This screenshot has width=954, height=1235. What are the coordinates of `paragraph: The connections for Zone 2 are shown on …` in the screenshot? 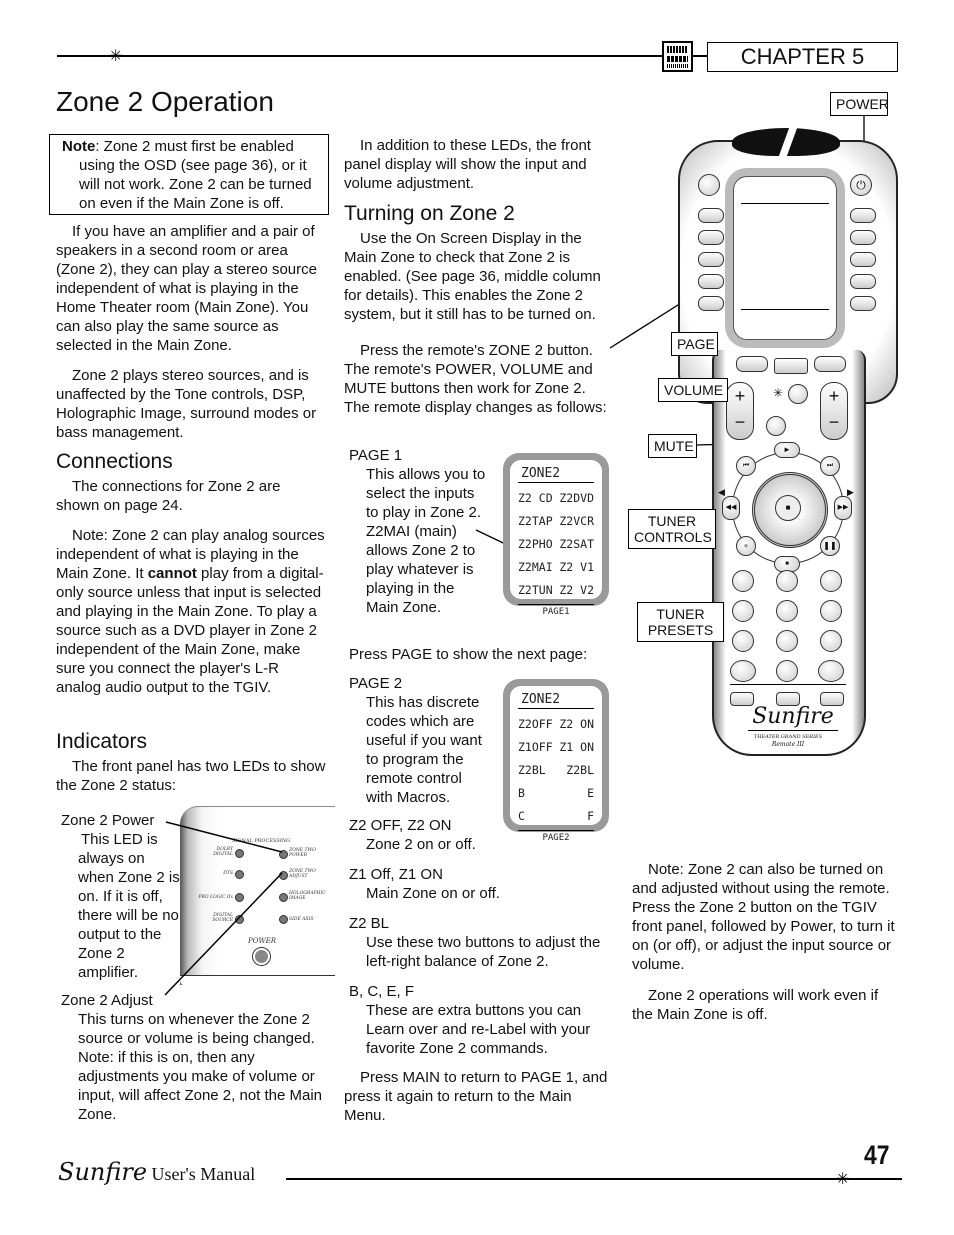 It's located at (168, 496).